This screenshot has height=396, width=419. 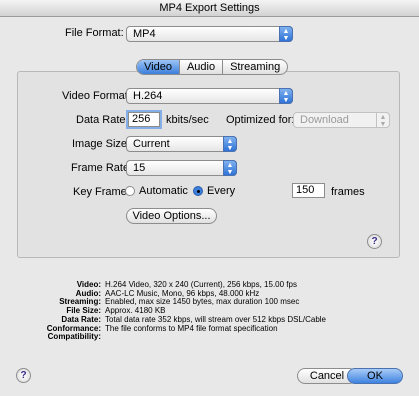 I want to click on video-format-popup: H.264 ▲ ▼, so click(x=209, y=96).